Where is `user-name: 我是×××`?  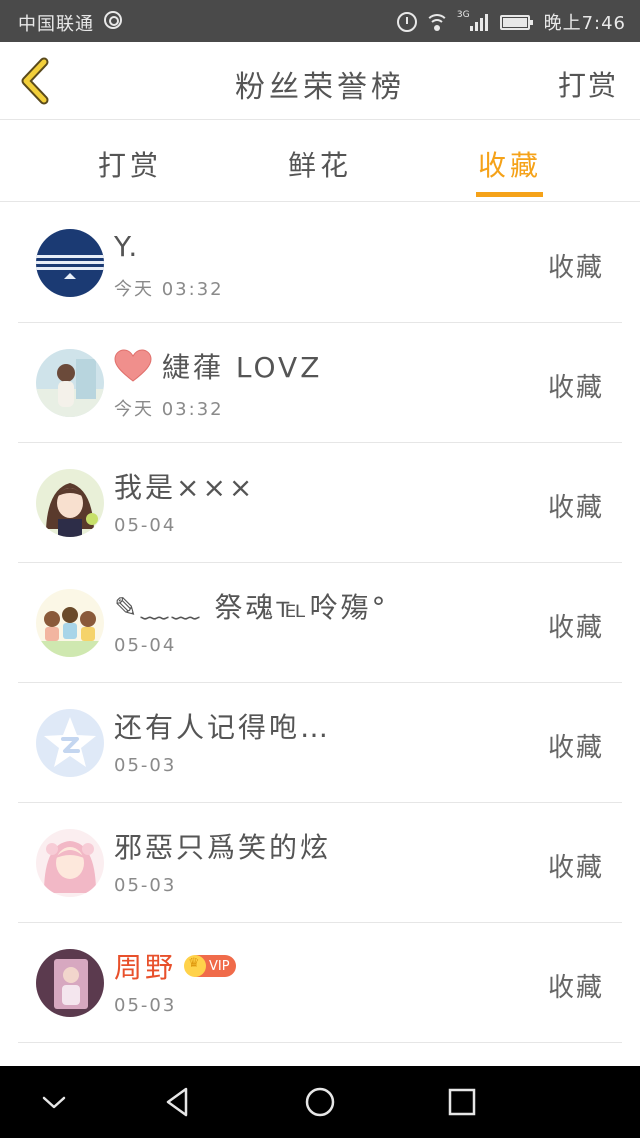 user-name: 我是××× is located at coordinates (185, 487).